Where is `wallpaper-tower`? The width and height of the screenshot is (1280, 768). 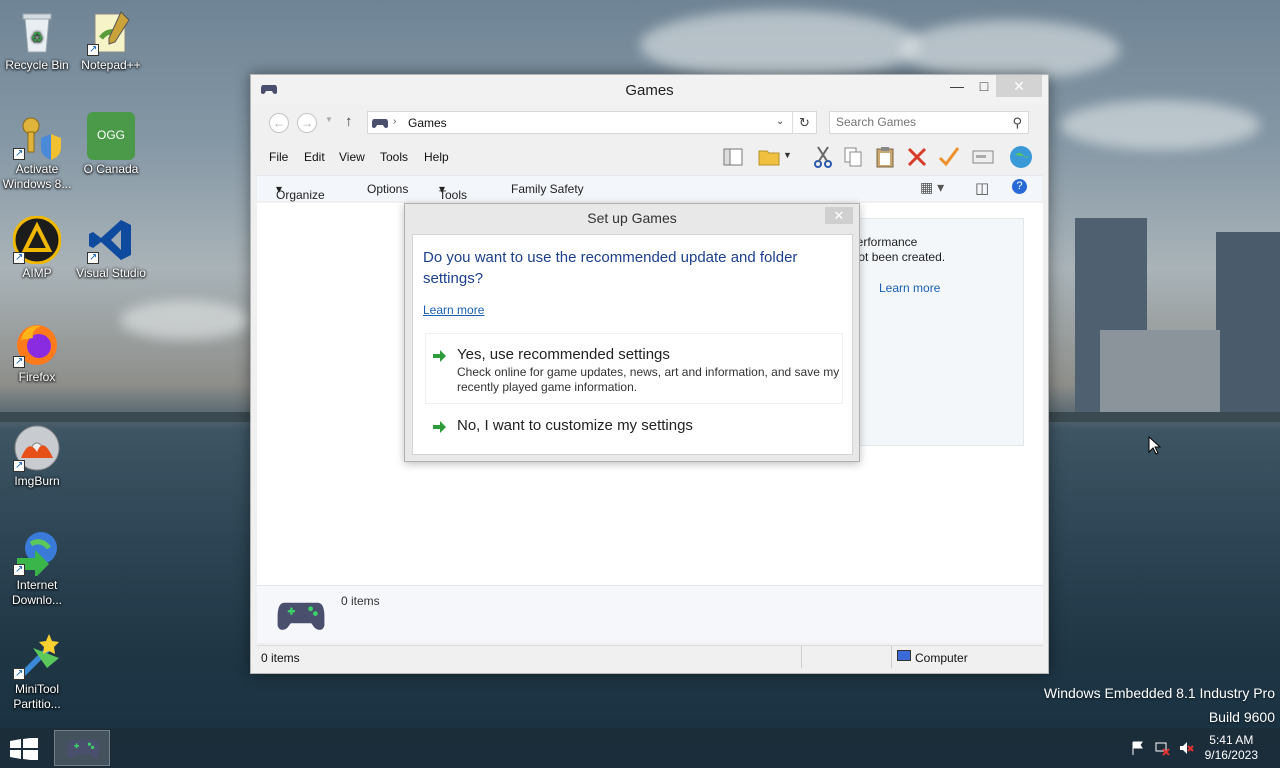
wallpaper-tower is located at coordinates (1248, 325).